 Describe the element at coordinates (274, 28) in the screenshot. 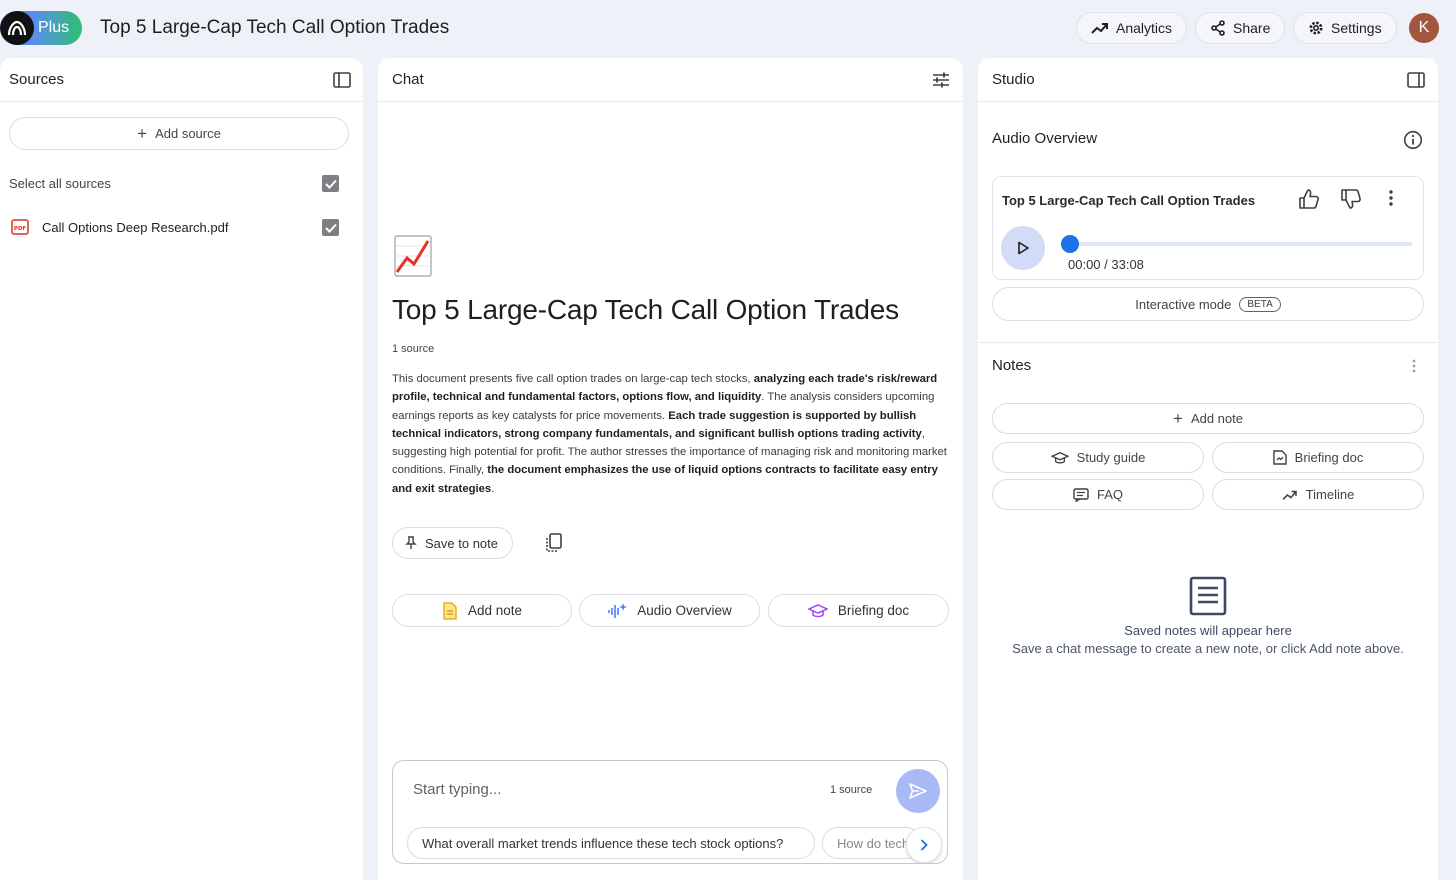

I see `notebook-title: Top 5 Large-Cap Tech Call Option Trades` at that location.